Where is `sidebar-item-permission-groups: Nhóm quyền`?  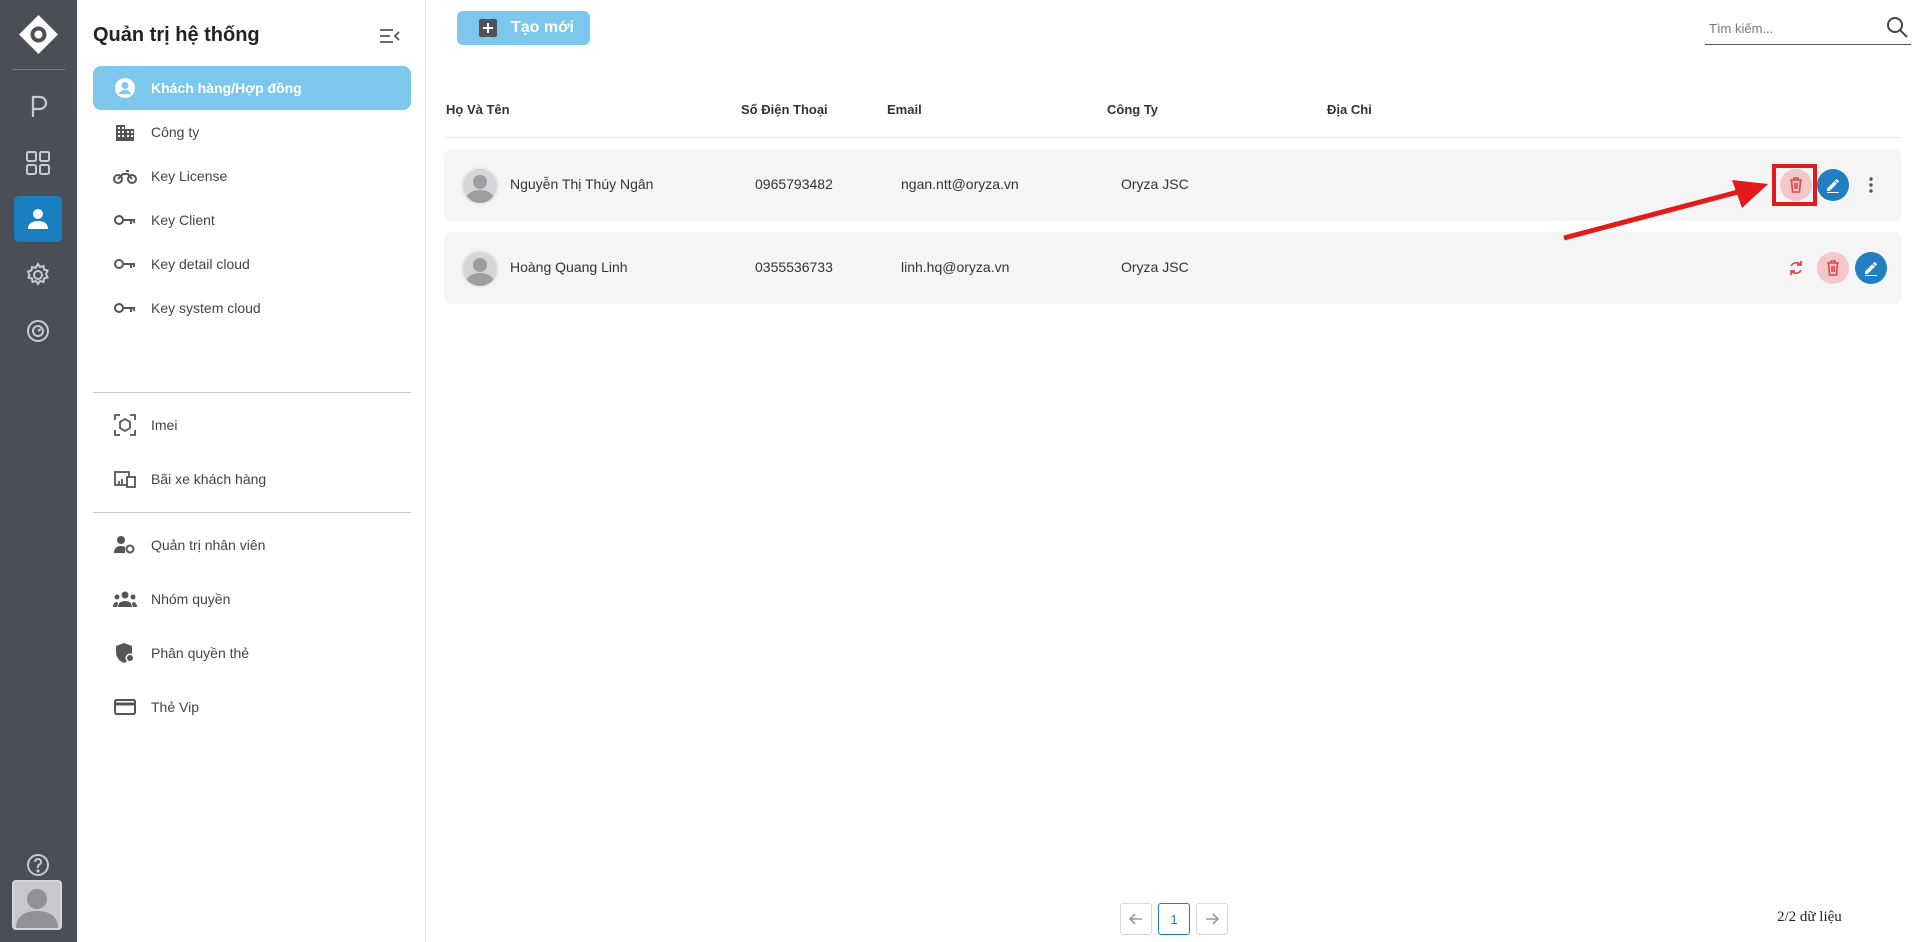
sidebar-item-permission-groups: Nhóm quyền is located at coordinates (252, 599).